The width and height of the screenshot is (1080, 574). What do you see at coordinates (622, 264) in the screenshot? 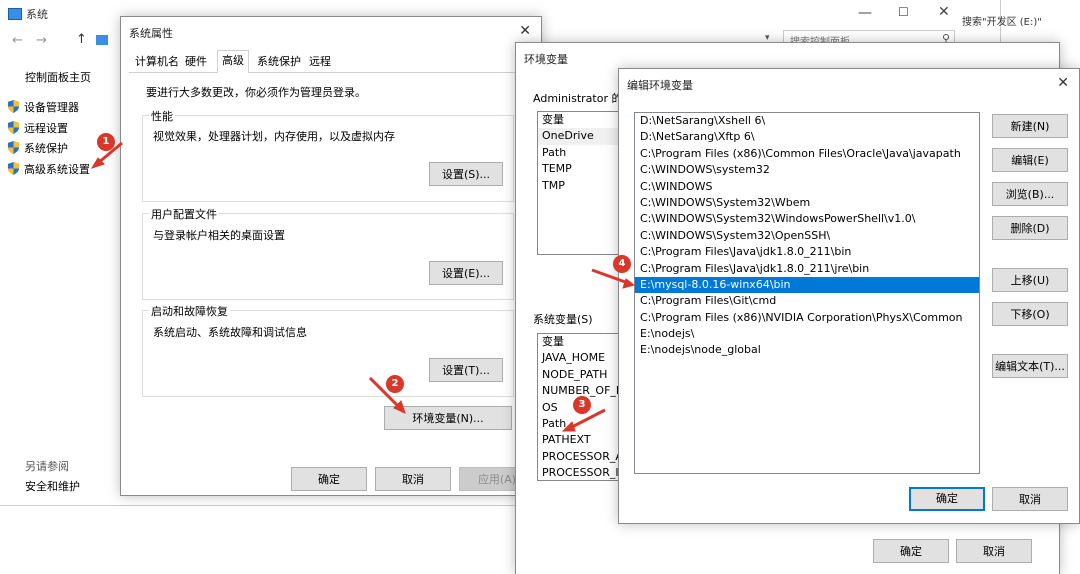
I see `step-marker-4: 4` at bounding box center [622, 264].